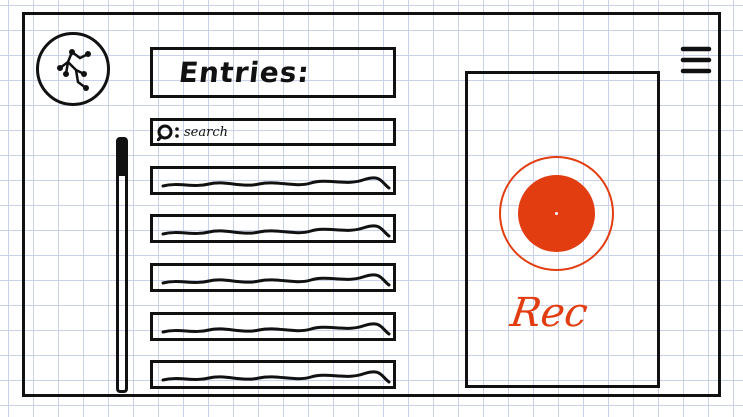 The width and height of the screenshot is (743, 417). I want to click on magnifier-icon, so click(168, 132).